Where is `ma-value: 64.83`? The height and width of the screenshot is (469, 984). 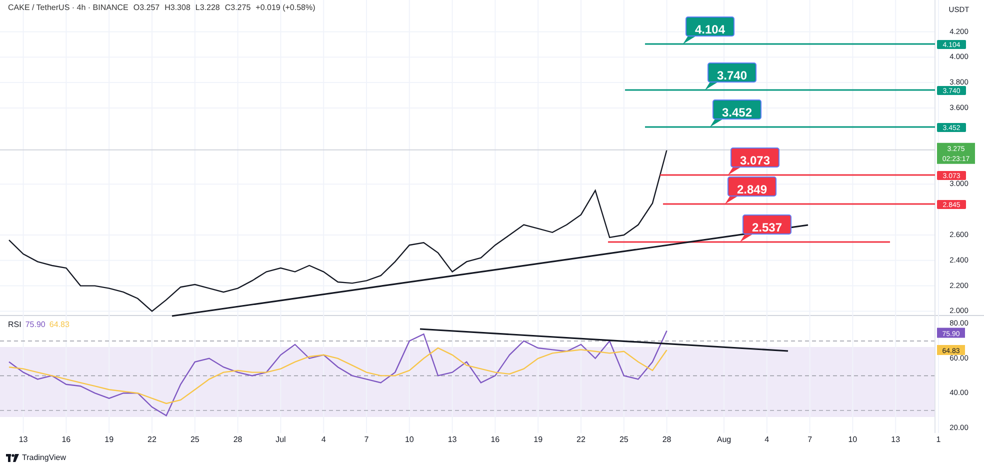 ma-value: 64.83 is located at coordinates (59, 324).